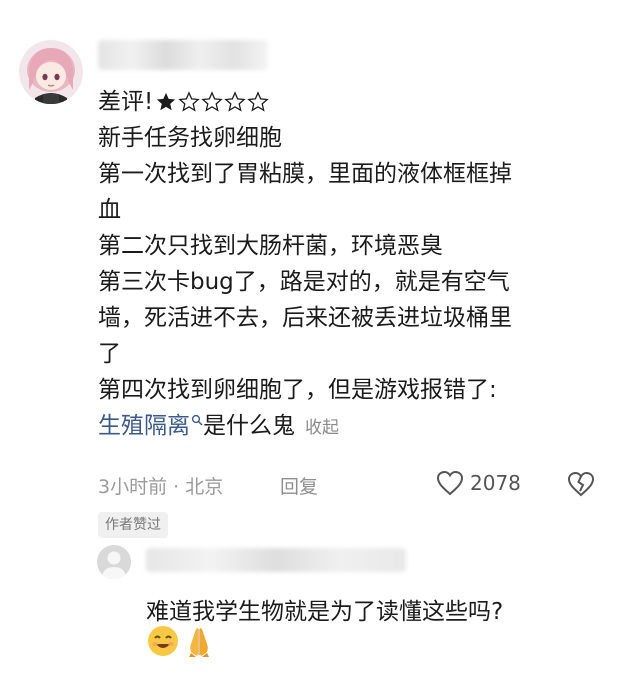 The width and height of the screenshot is (622, 680). I want to click on comment-line: 墙，死活进不去，后来还被丢进垃圾桶里, so click(305, 318).